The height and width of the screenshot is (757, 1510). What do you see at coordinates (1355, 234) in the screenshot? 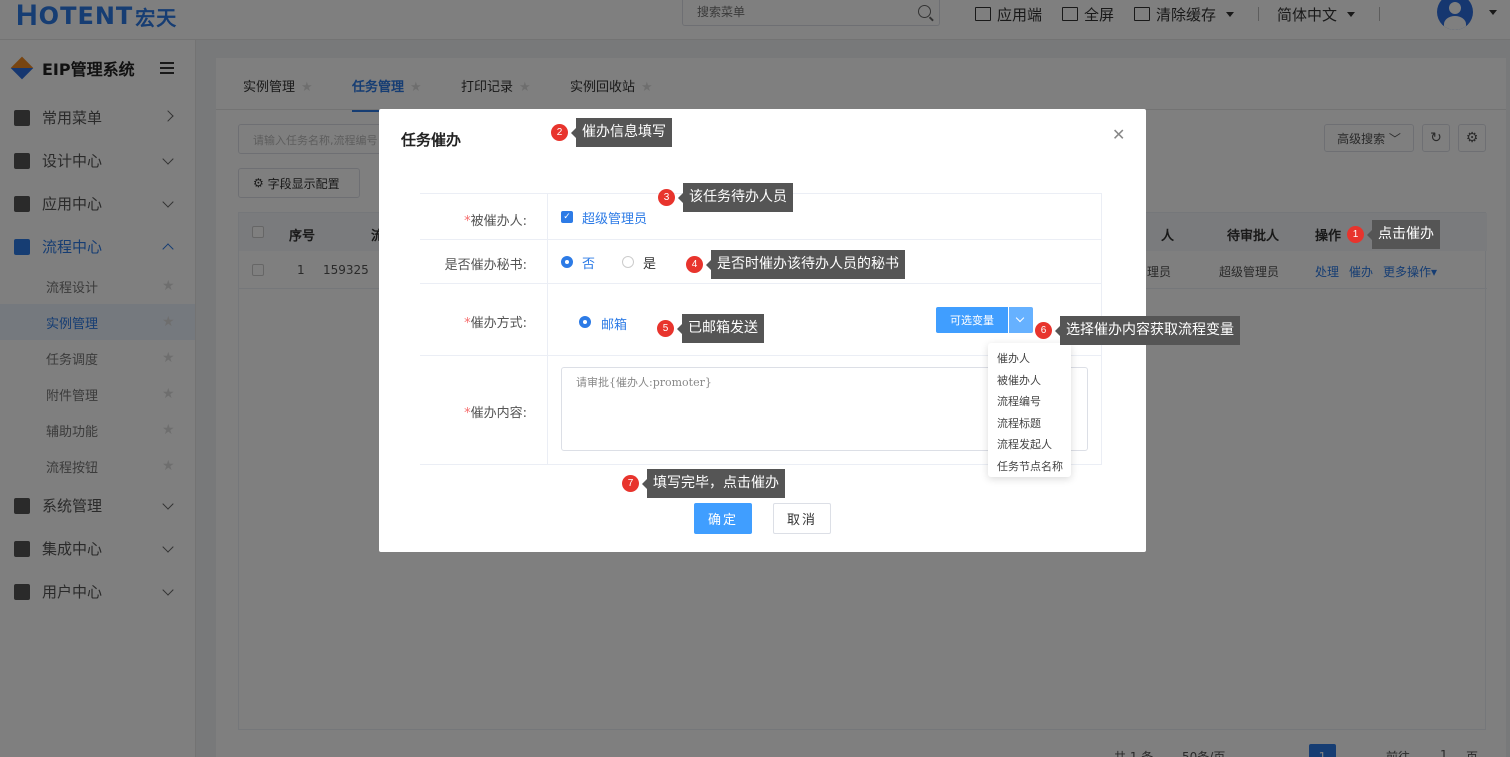
I see `step-badge: 1` at bounding box center [1355, 234].